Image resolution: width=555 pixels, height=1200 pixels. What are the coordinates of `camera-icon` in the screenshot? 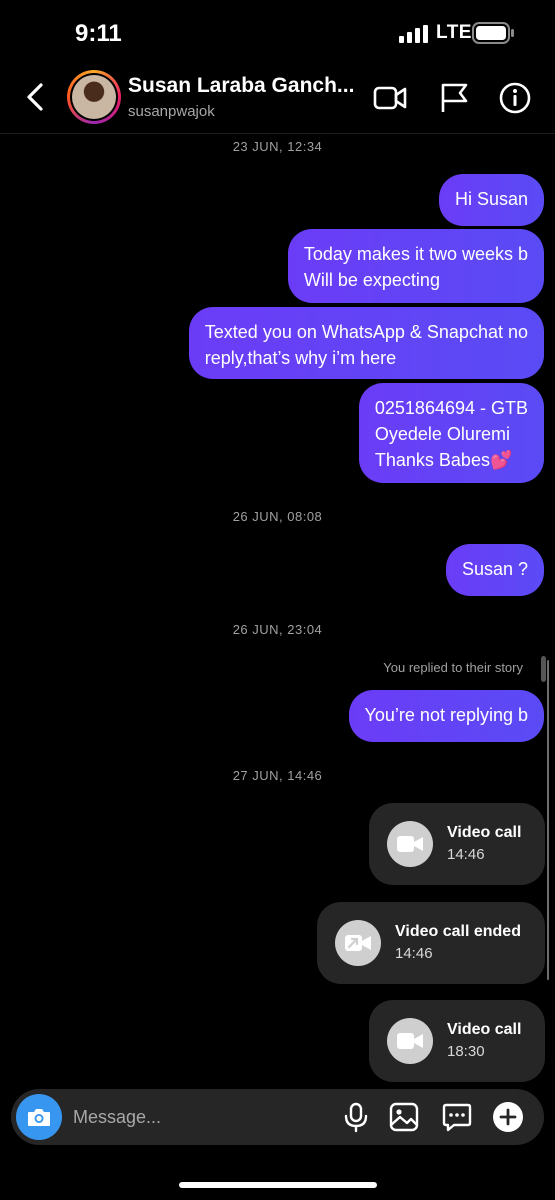 It's located at (39, 1117).